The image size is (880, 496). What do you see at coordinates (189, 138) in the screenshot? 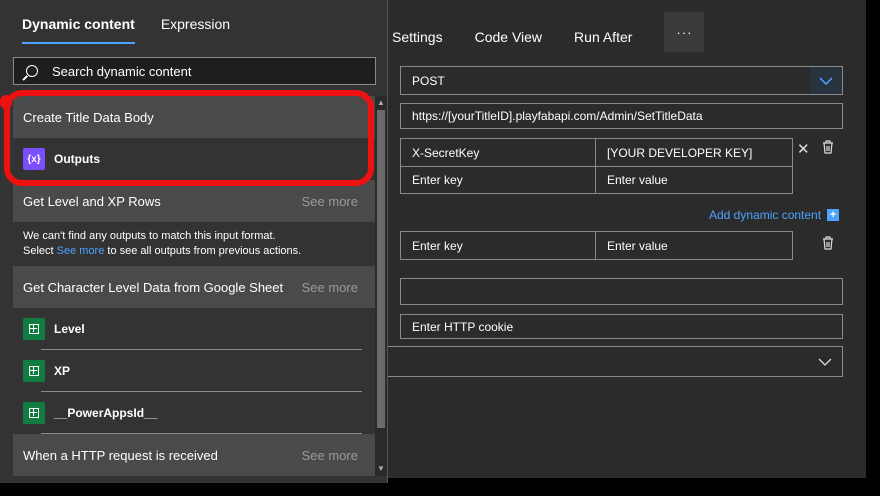
I see `red-annotation-circle` at bounding box center [189, 138].